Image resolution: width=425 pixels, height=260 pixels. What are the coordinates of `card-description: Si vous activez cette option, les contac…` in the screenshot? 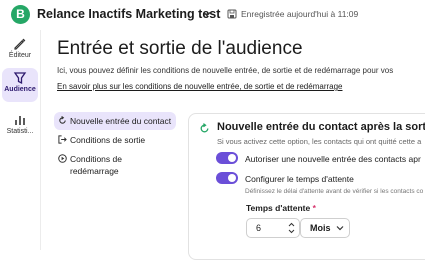 It's located at (319, 141).